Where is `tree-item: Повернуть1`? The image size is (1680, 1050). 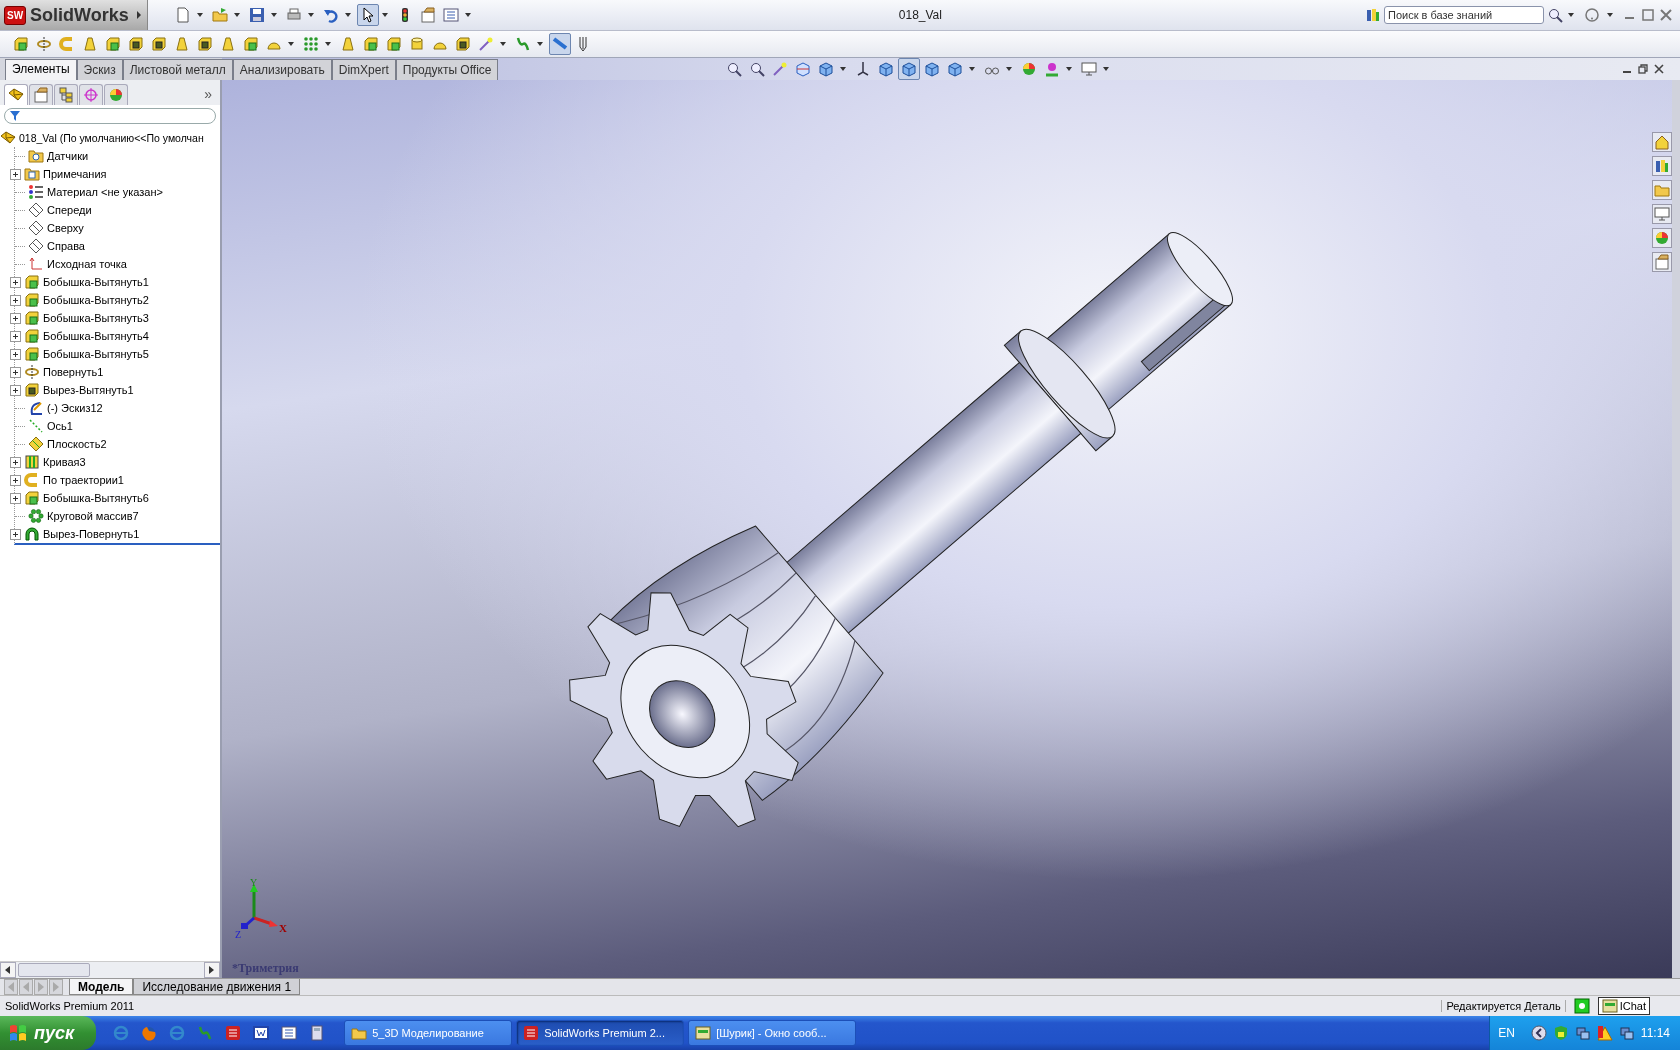 tree-item: Повернуть1 is located at coordinates (73, 372).